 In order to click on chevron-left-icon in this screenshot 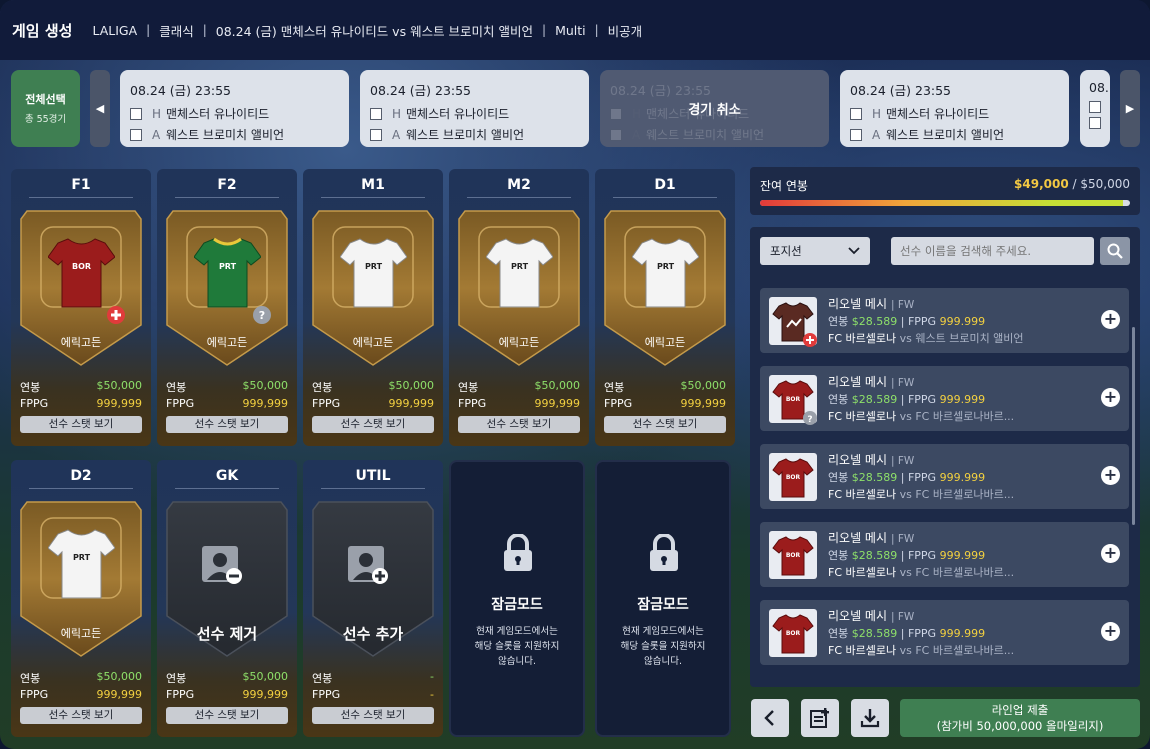, I will do `click(769, 718)`.